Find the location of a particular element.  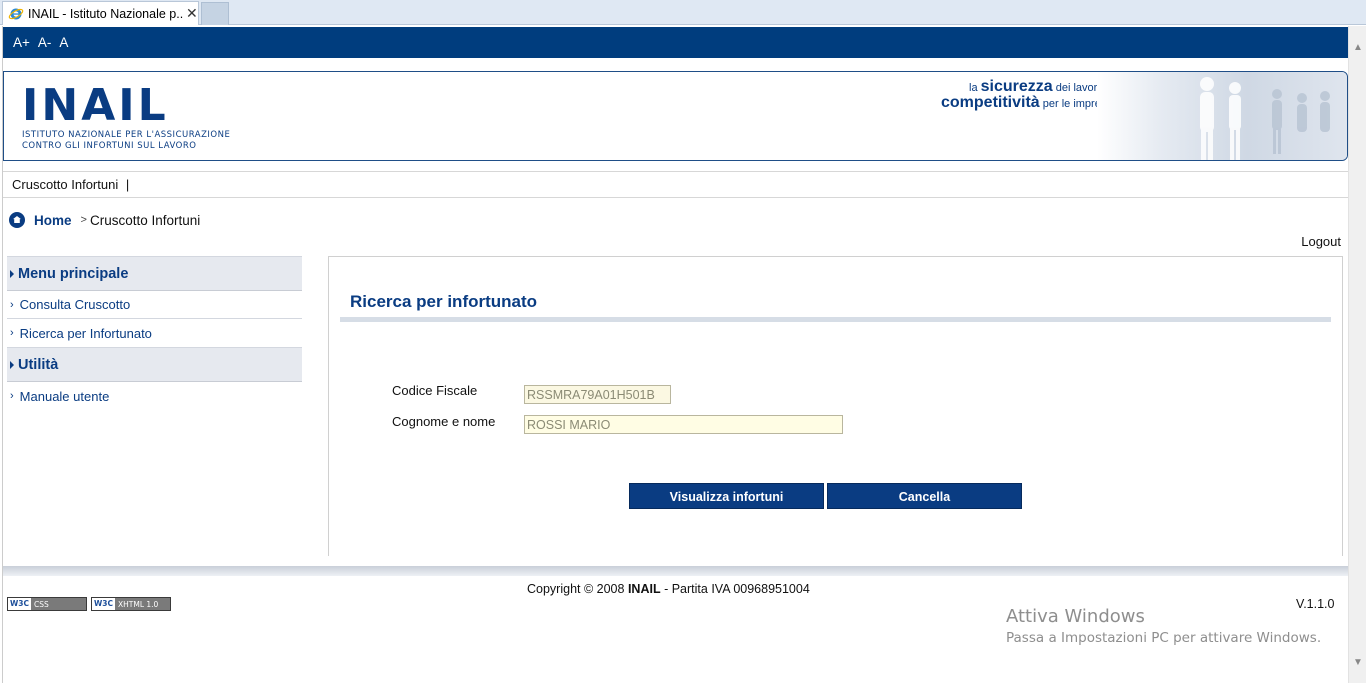

codice-fiscale-label: Codice Fiscale is located at coordinates (435, 390).